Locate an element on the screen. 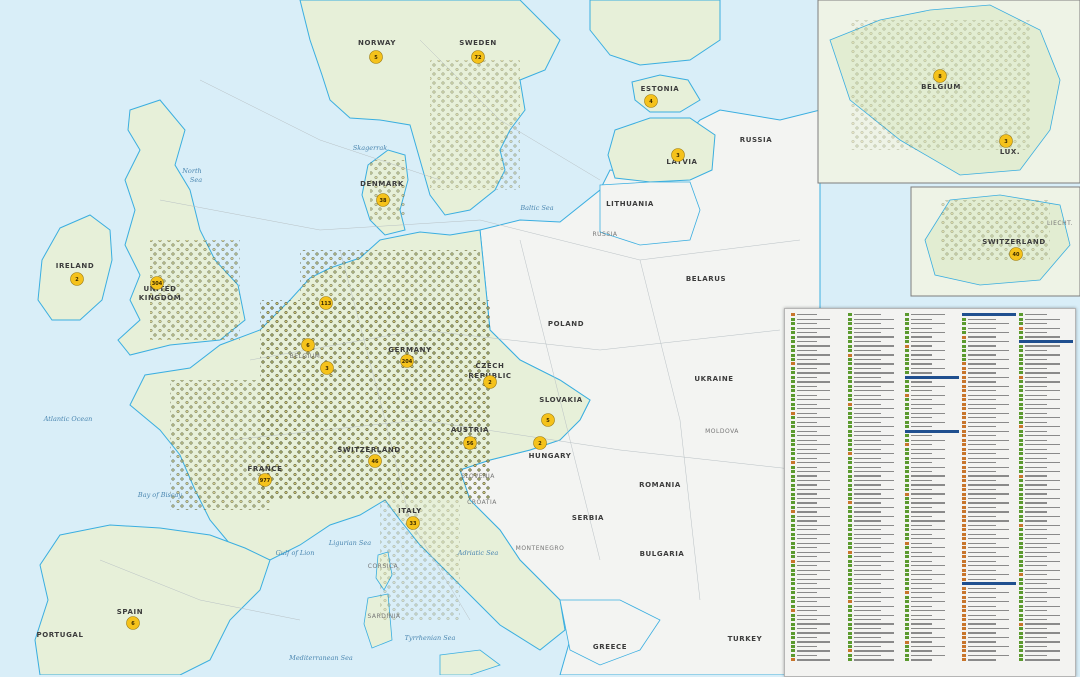  sea-label: Sea is located at coordinates (196, 180).